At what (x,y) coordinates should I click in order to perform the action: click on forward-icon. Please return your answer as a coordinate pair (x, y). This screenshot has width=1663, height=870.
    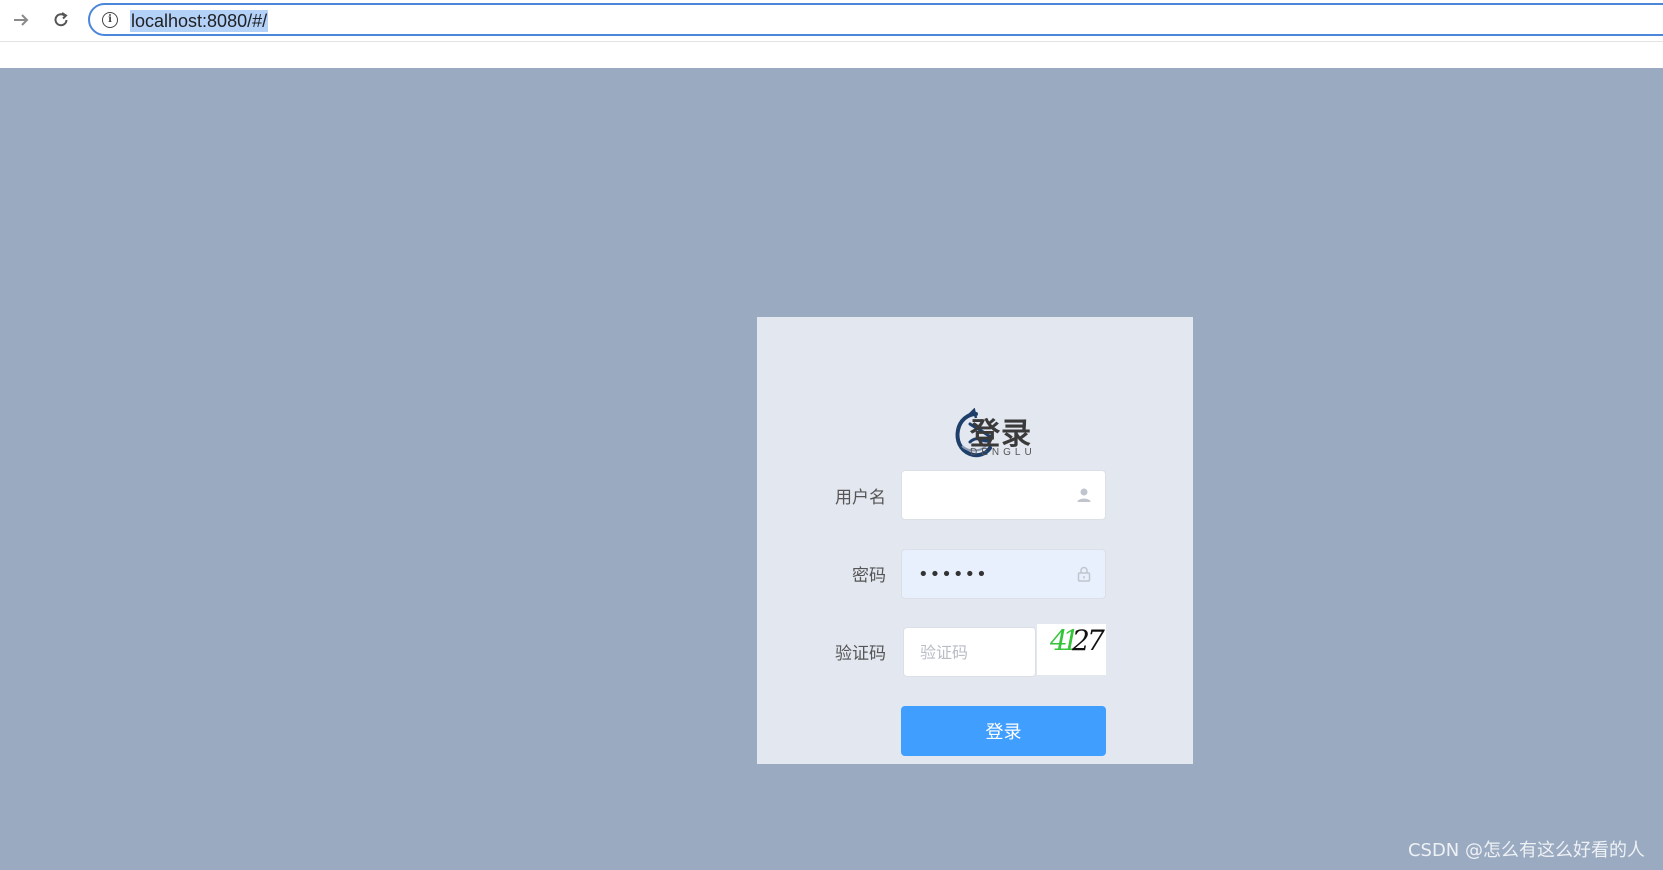
    Looking at the image, I should click on (21, 20).